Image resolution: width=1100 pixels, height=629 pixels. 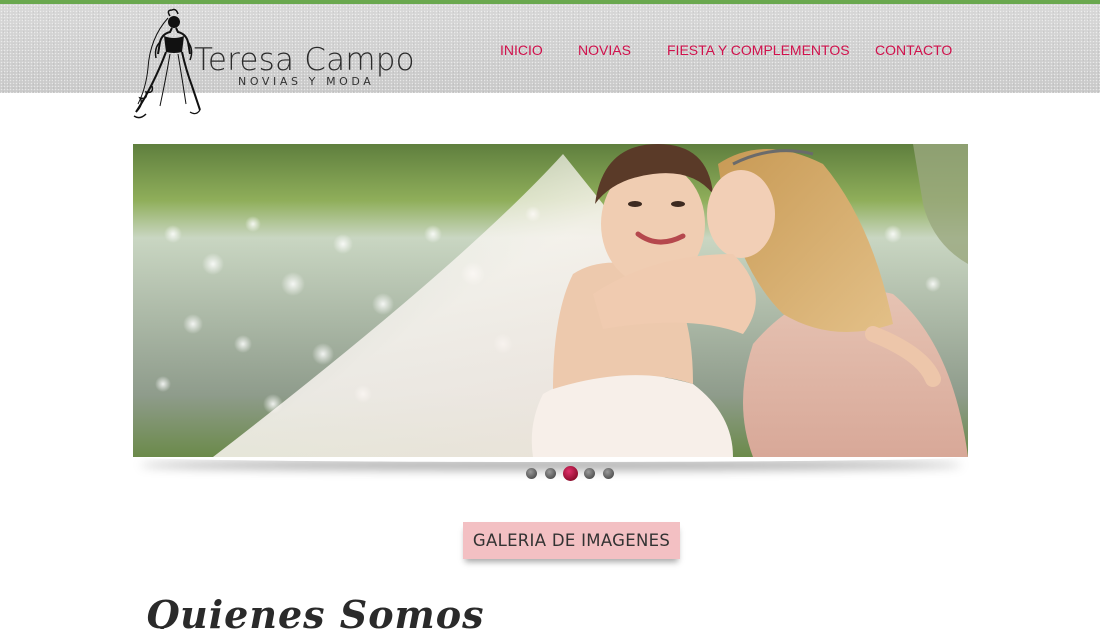 What do you see at coordinates (570, 473) in the screenshot?
I see `slider-dot-3-active` at bounding box center [570, 473].